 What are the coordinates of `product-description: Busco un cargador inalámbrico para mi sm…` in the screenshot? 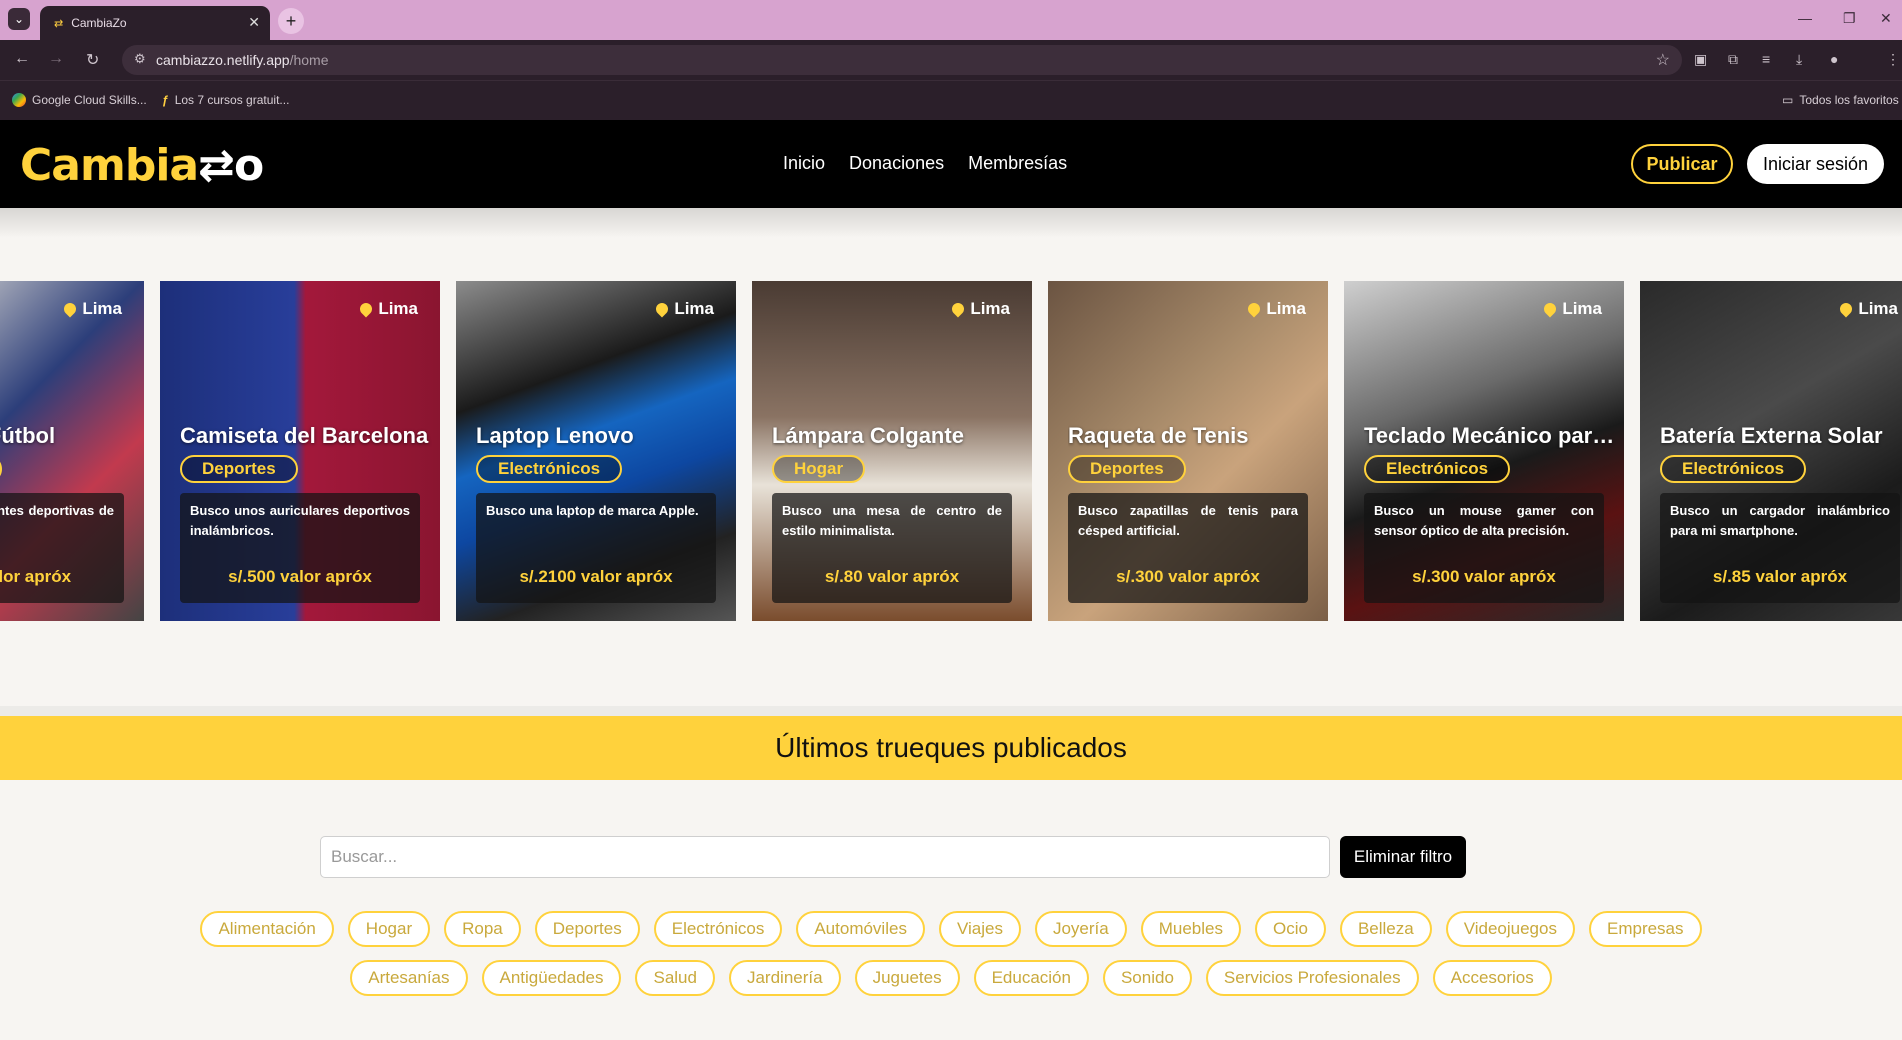 It's located at (1780, 520).